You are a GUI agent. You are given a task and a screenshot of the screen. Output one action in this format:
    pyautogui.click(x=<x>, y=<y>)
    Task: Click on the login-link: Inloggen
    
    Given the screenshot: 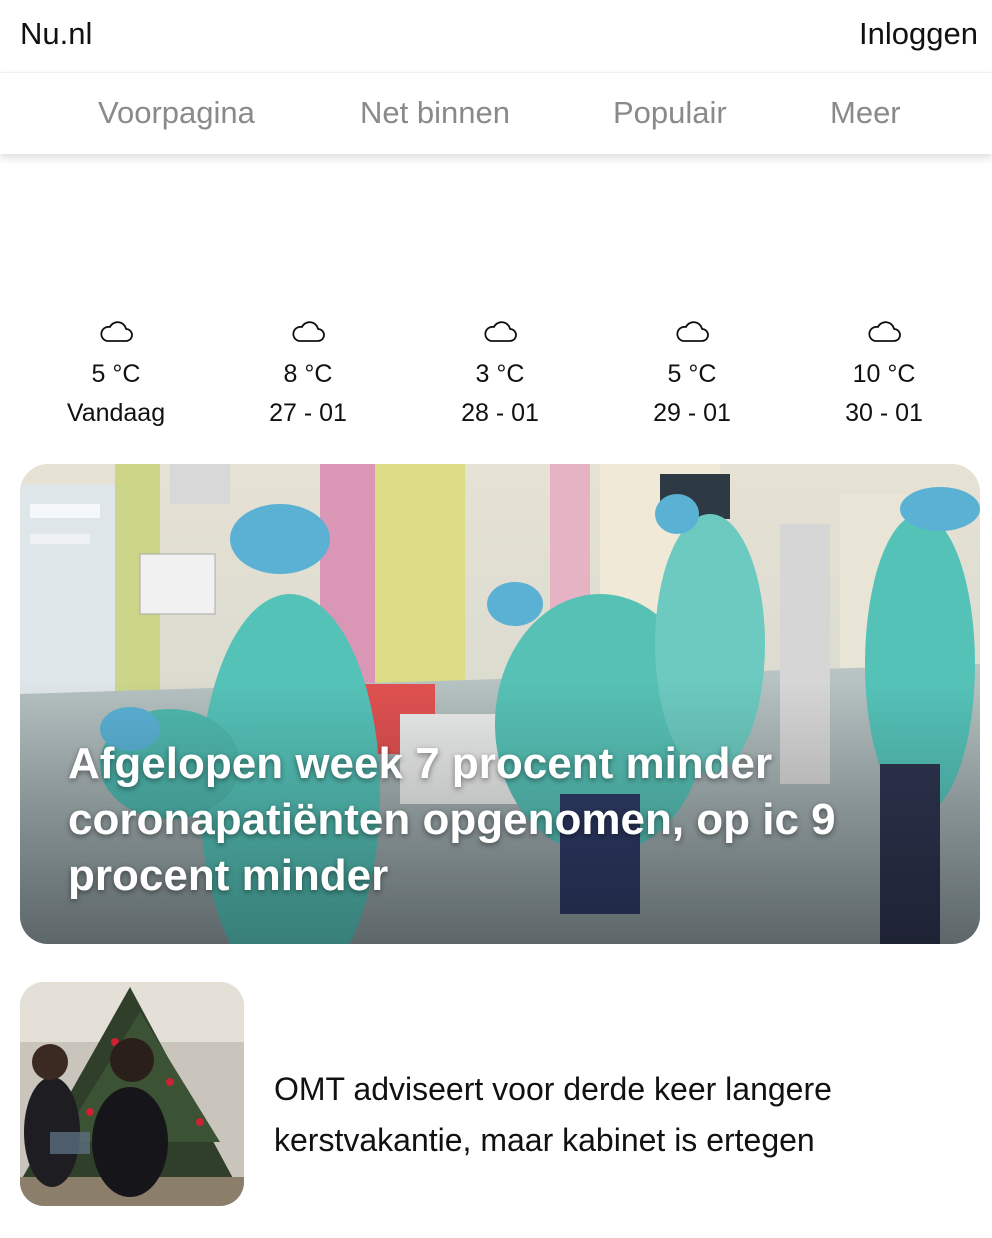 What is the action you would take?
    pyautogui.click(x=918, y=34)
    